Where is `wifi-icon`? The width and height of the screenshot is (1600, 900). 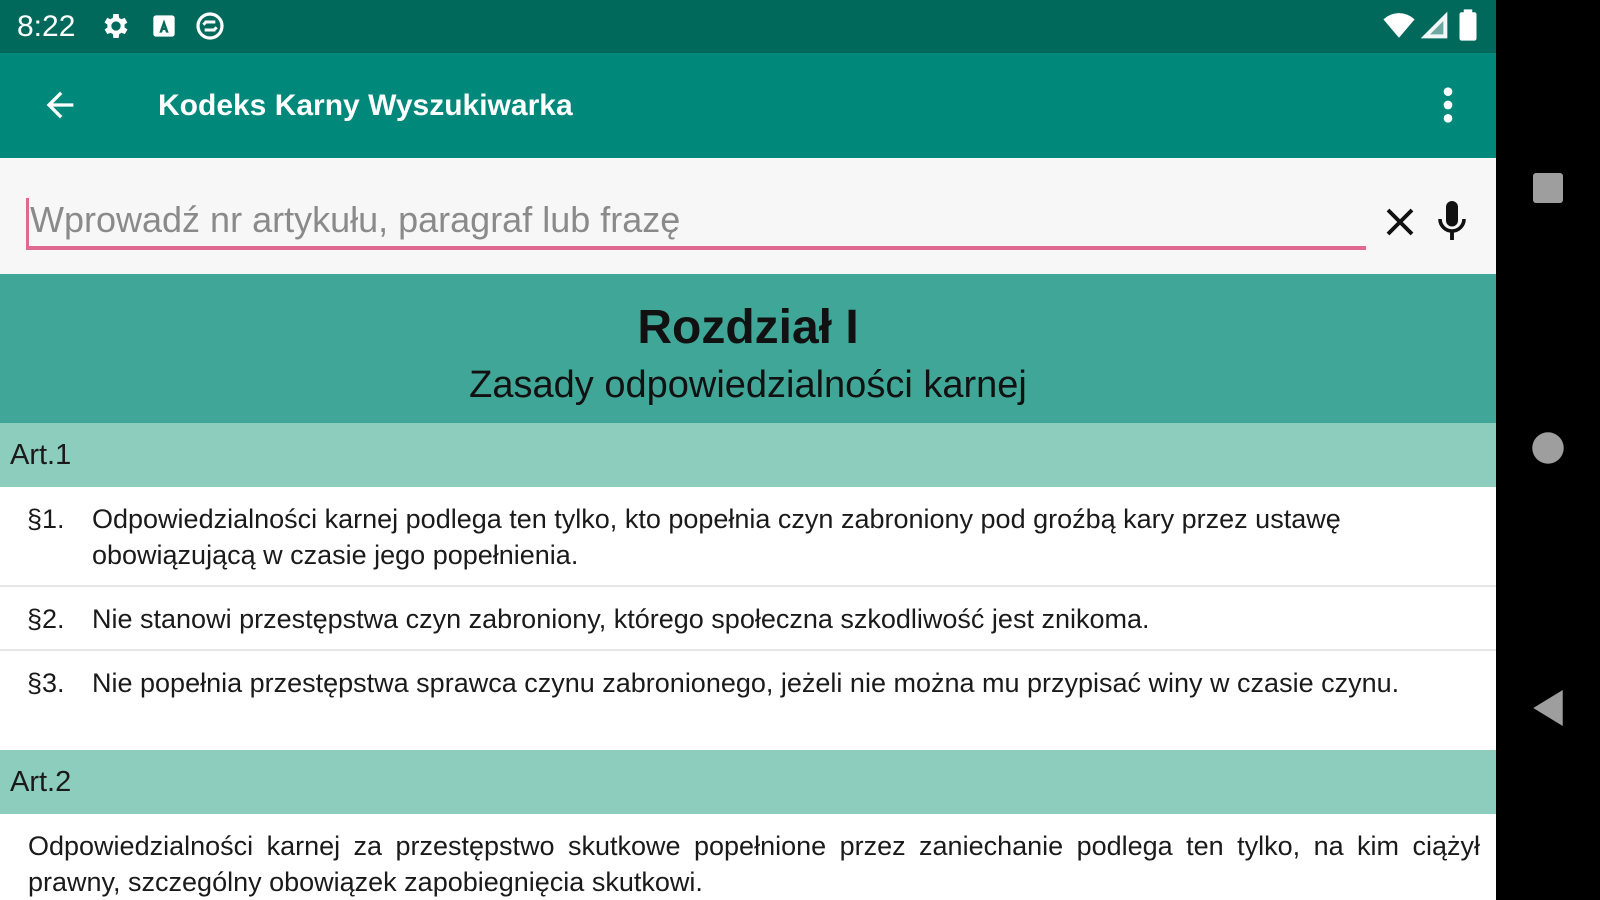 wifi-icon is located at coordinates (1398, 24).